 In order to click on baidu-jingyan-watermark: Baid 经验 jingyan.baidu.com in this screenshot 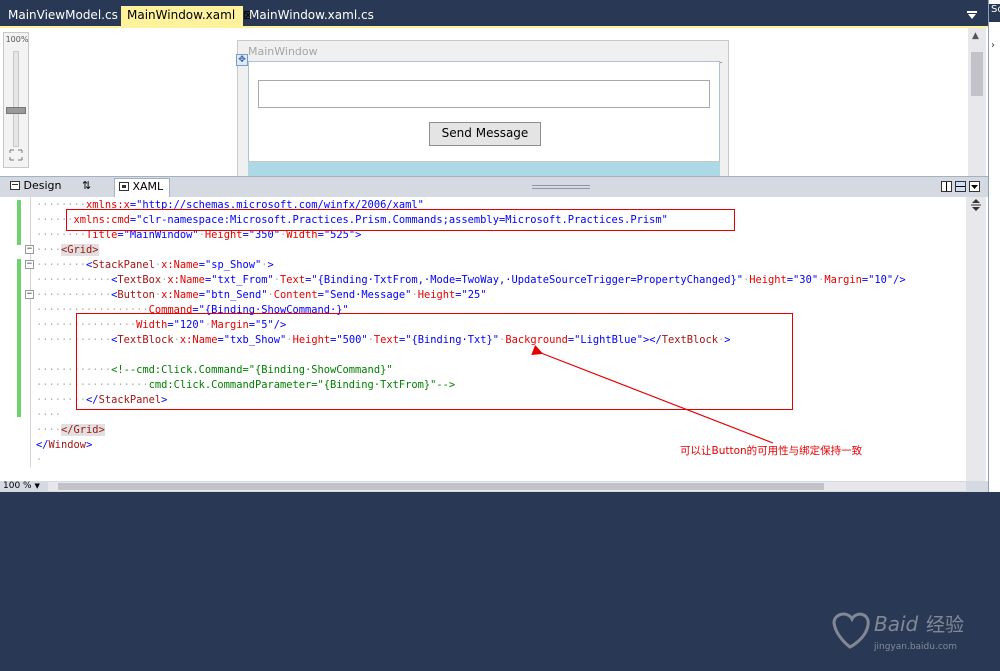, I will do `click(898, 632)`.